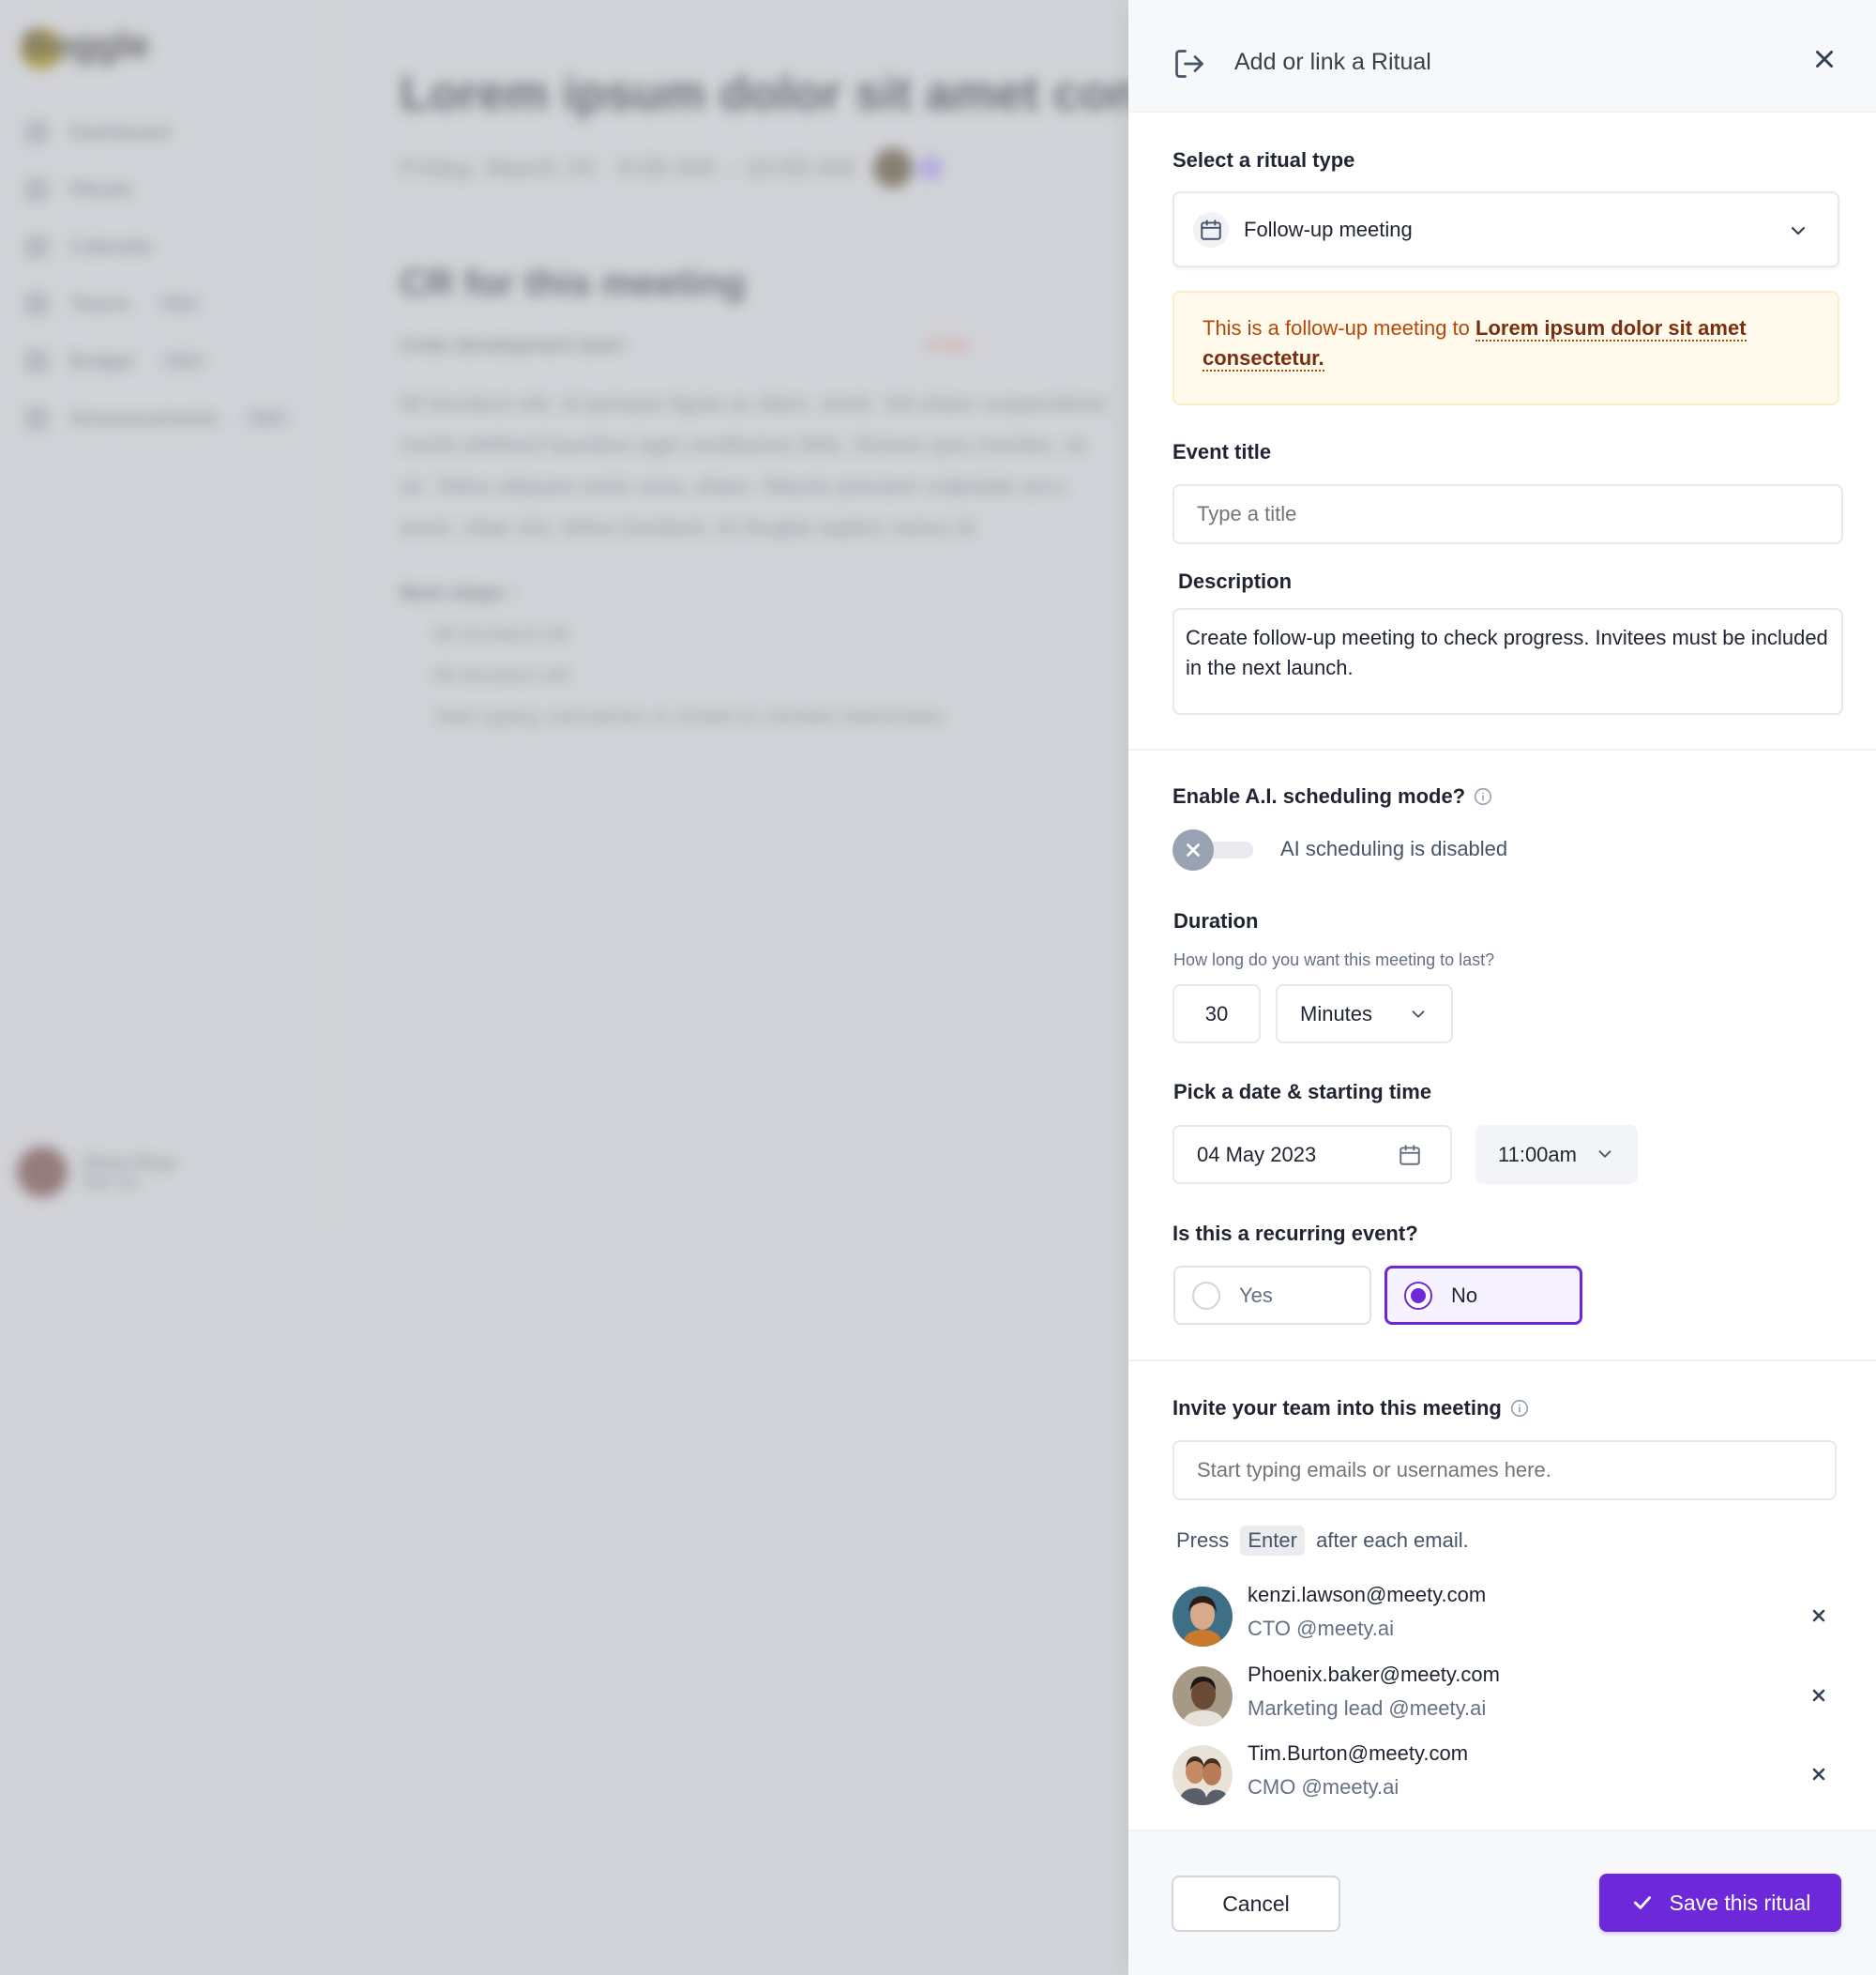 The height and width of the screenshot is (1975, 1876). Describe the element at coordinates (1642, 1902) in the screenshot. I see `check-icon` at that location.